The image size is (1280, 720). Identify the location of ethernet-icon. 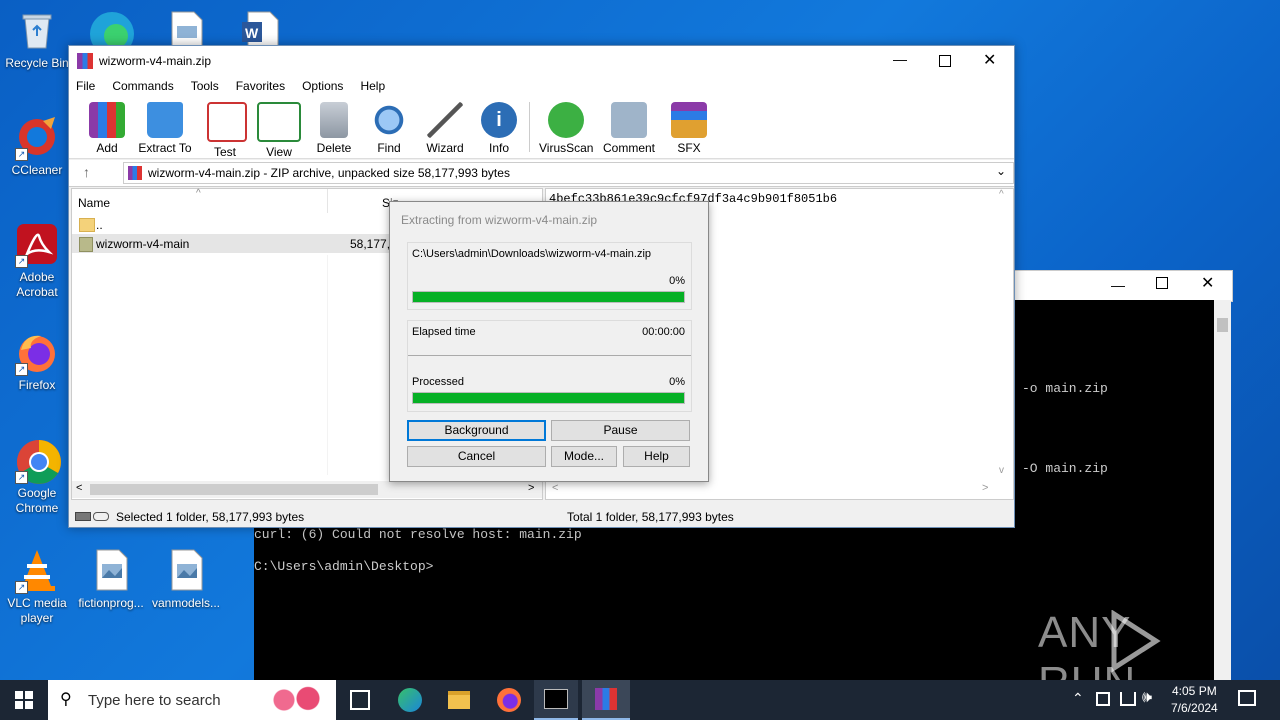
(1128, 699).